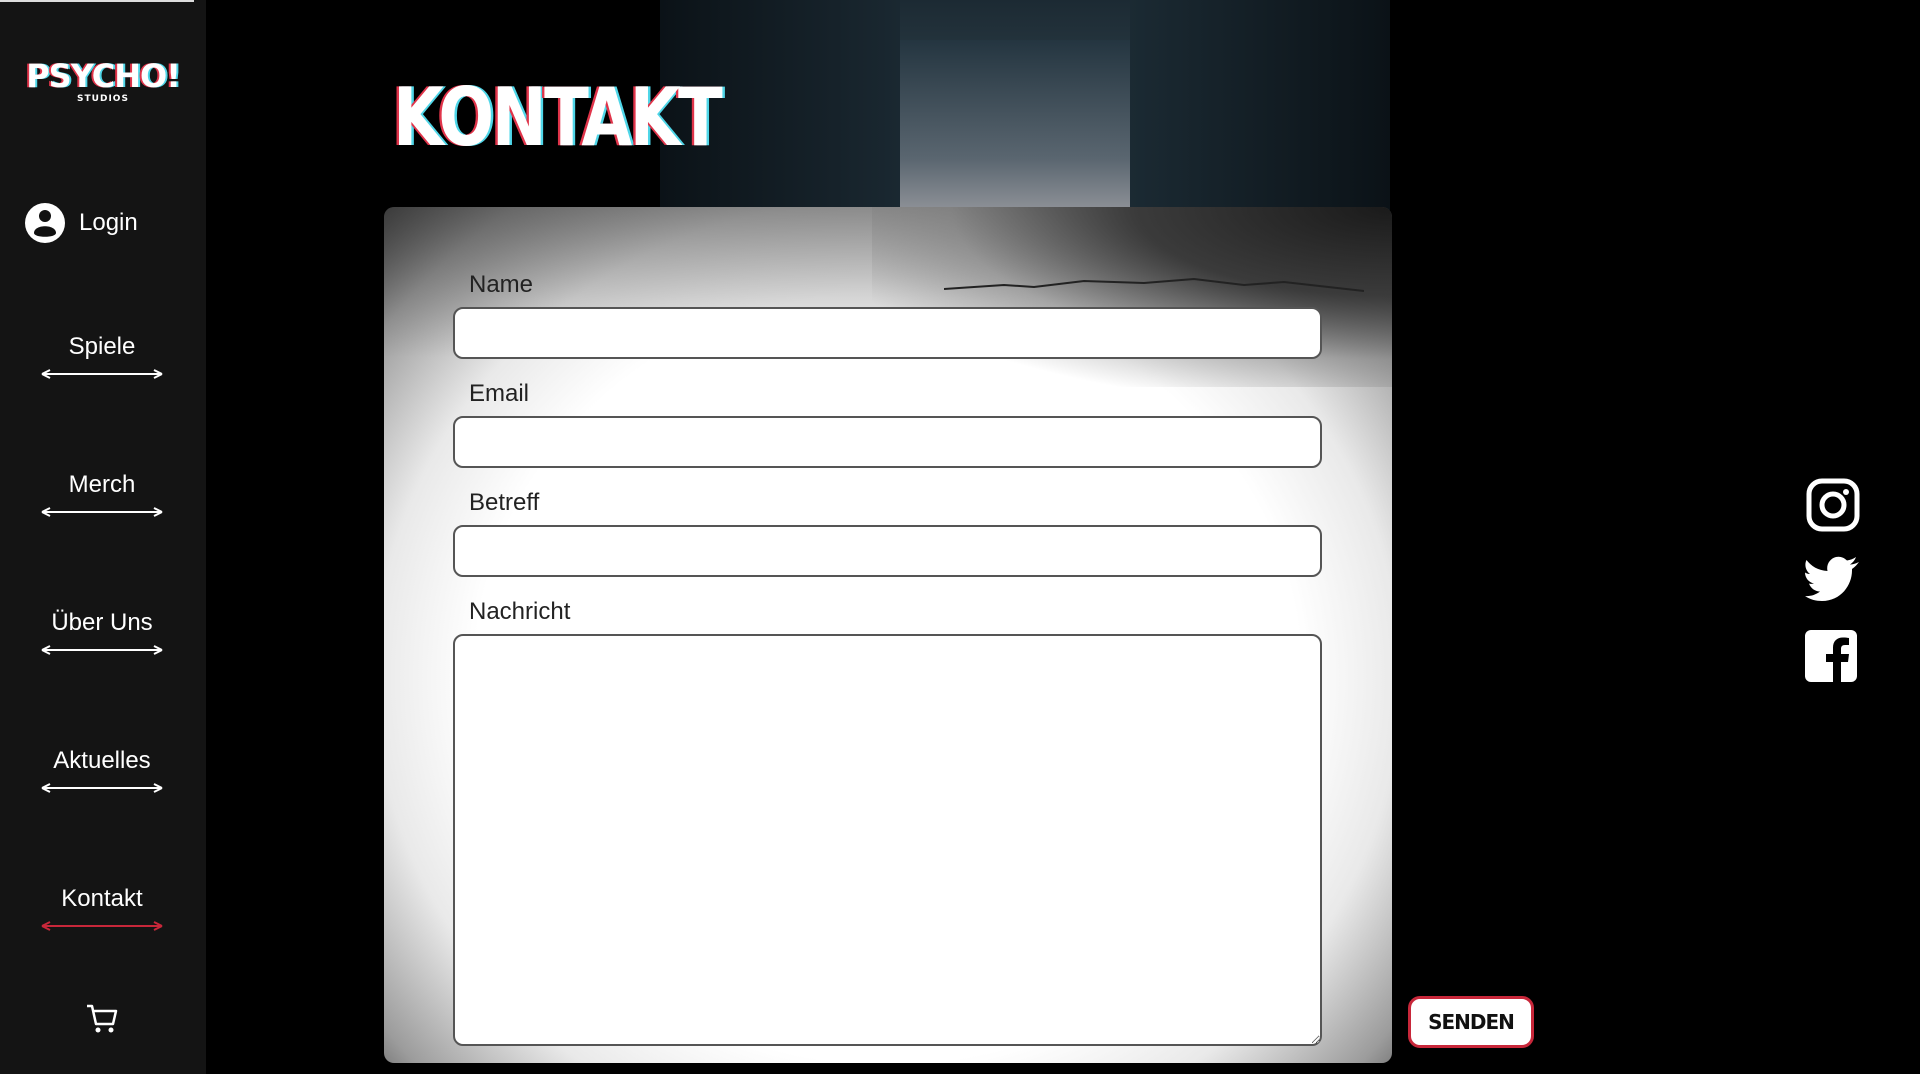 This screenshot has height=1074, width=1920. Describe the element at coordinates (520, 611) in the screenshot. I see `message-label: Nachricht` at that location.